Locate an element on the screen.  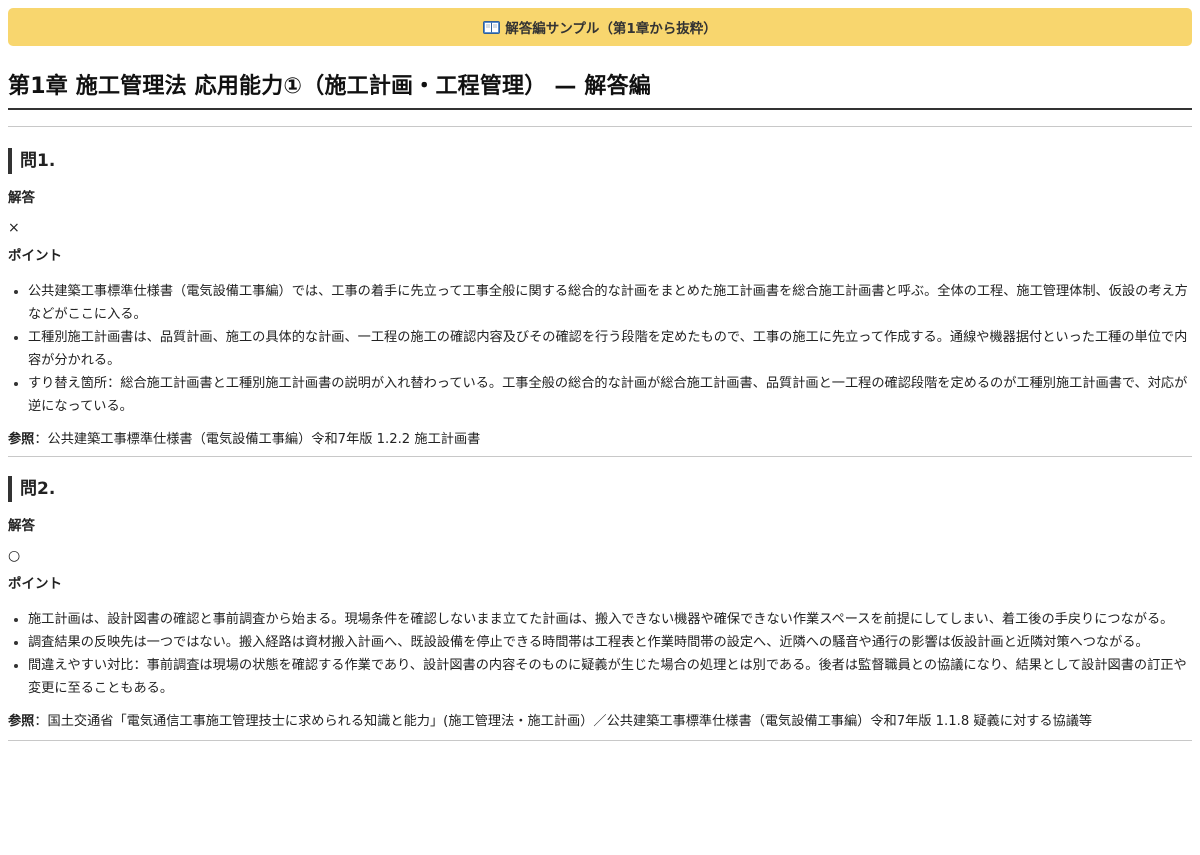
reference-text: ：公共建築工事標準仕様書（電気設備工事編）令和7年版 1.2.2 施工計画書 is located at coordinates (257, 439).